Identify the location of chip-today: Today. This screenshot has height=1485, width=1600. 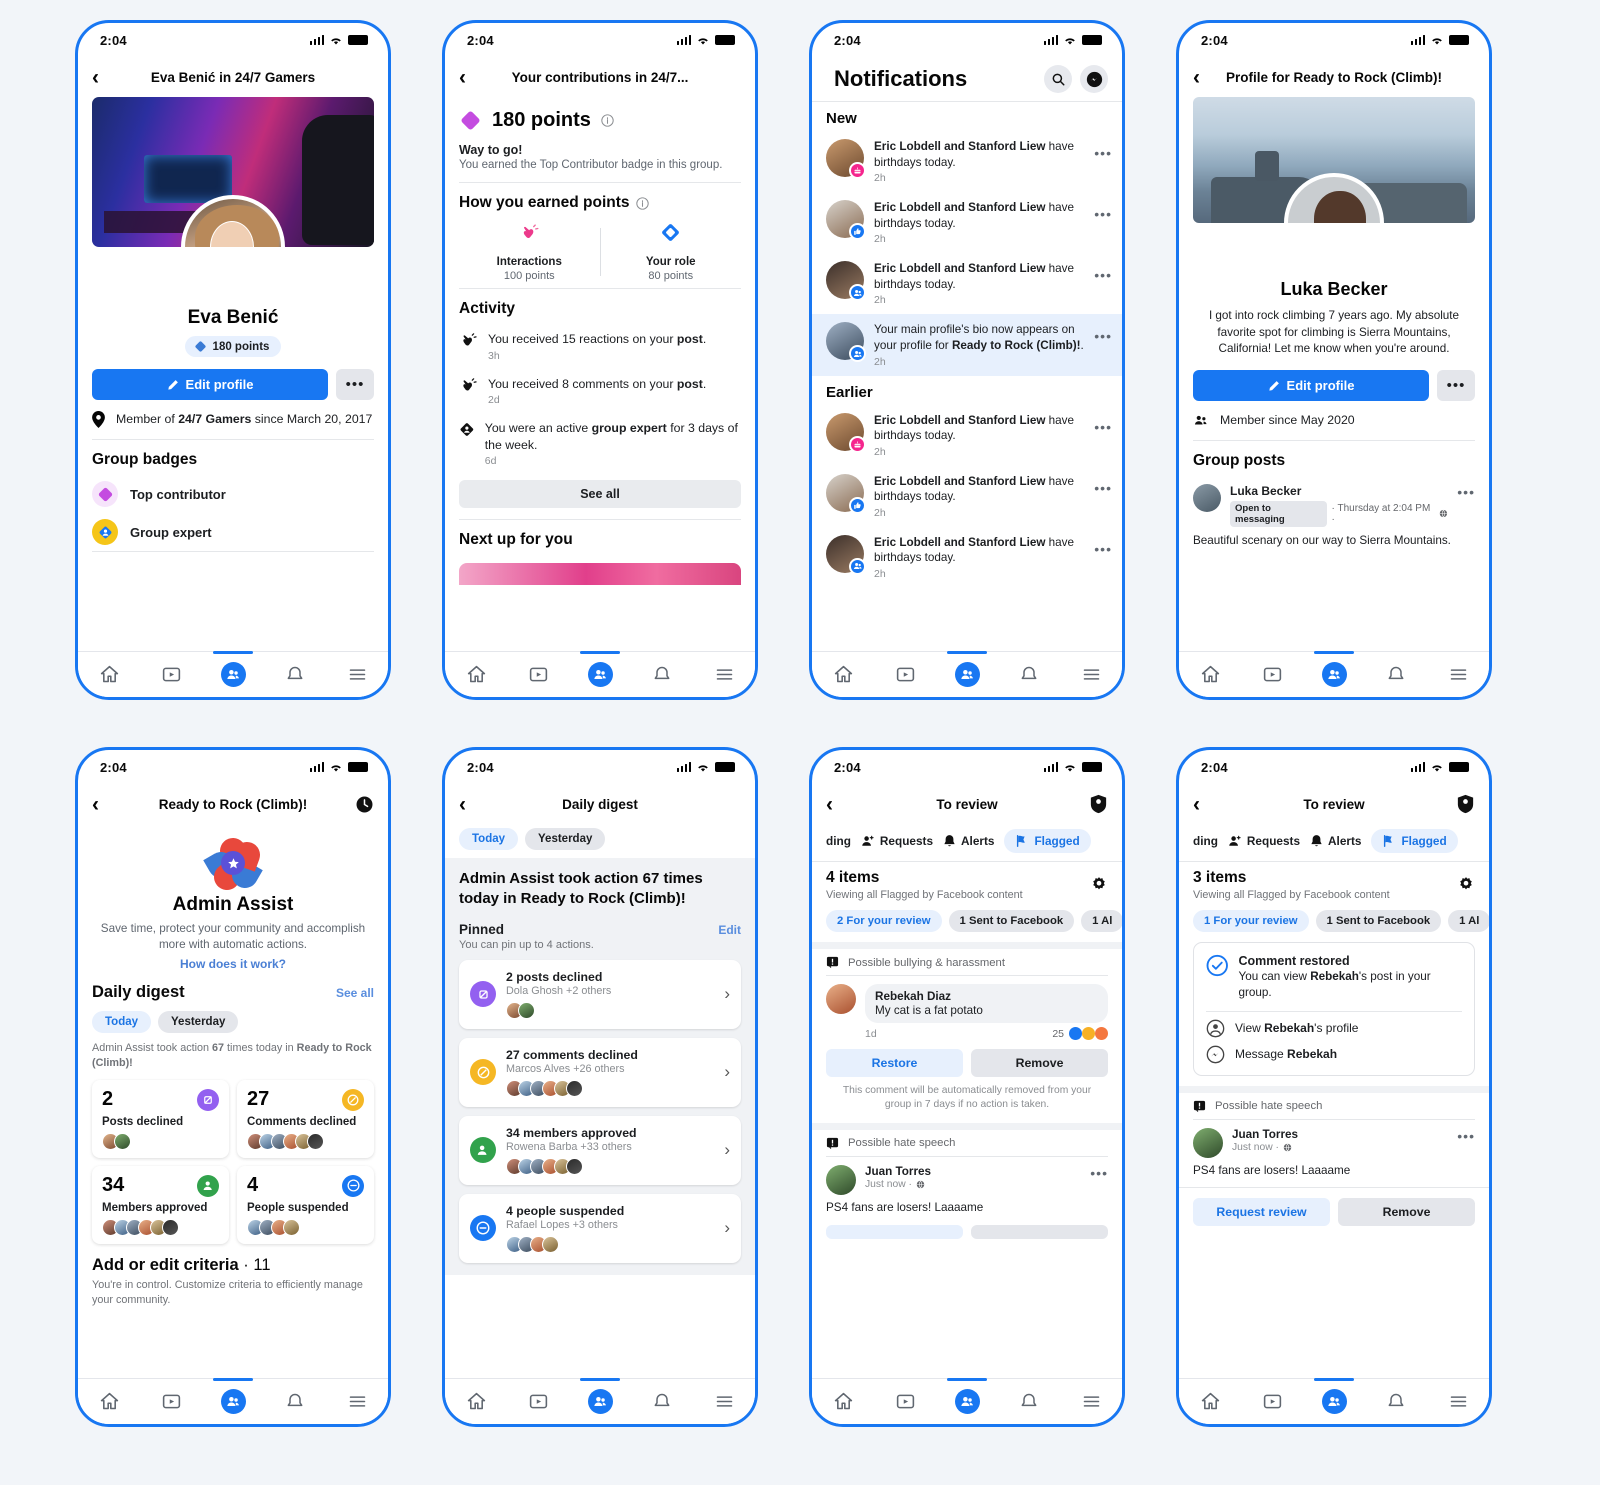
(122, 1021).